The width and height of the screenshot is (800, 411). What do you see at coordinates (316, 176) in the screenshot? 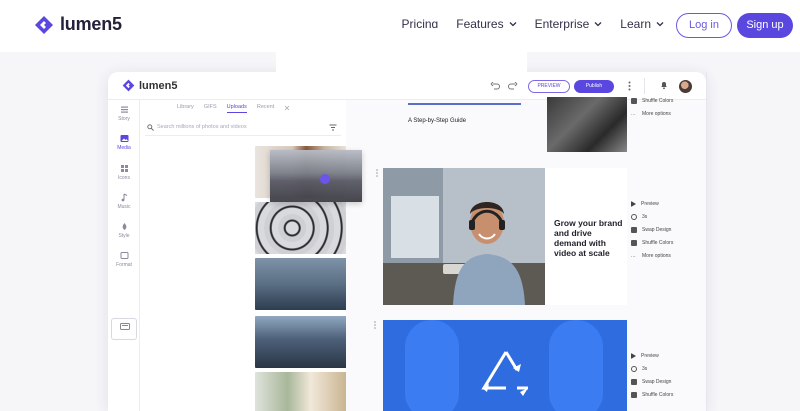
I see `dragging-media-thumbnail` at bounding box center [316, 176].